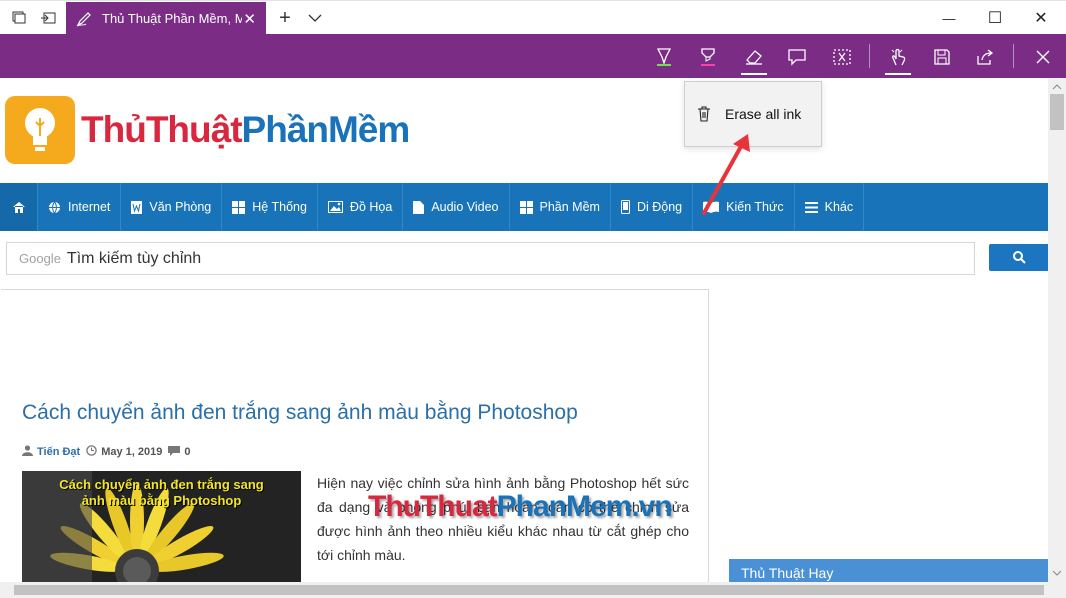 This screenshot has width=1066, height=598. I want to click on erase-all-ink-label: Erase all ink, so click(763, 114).